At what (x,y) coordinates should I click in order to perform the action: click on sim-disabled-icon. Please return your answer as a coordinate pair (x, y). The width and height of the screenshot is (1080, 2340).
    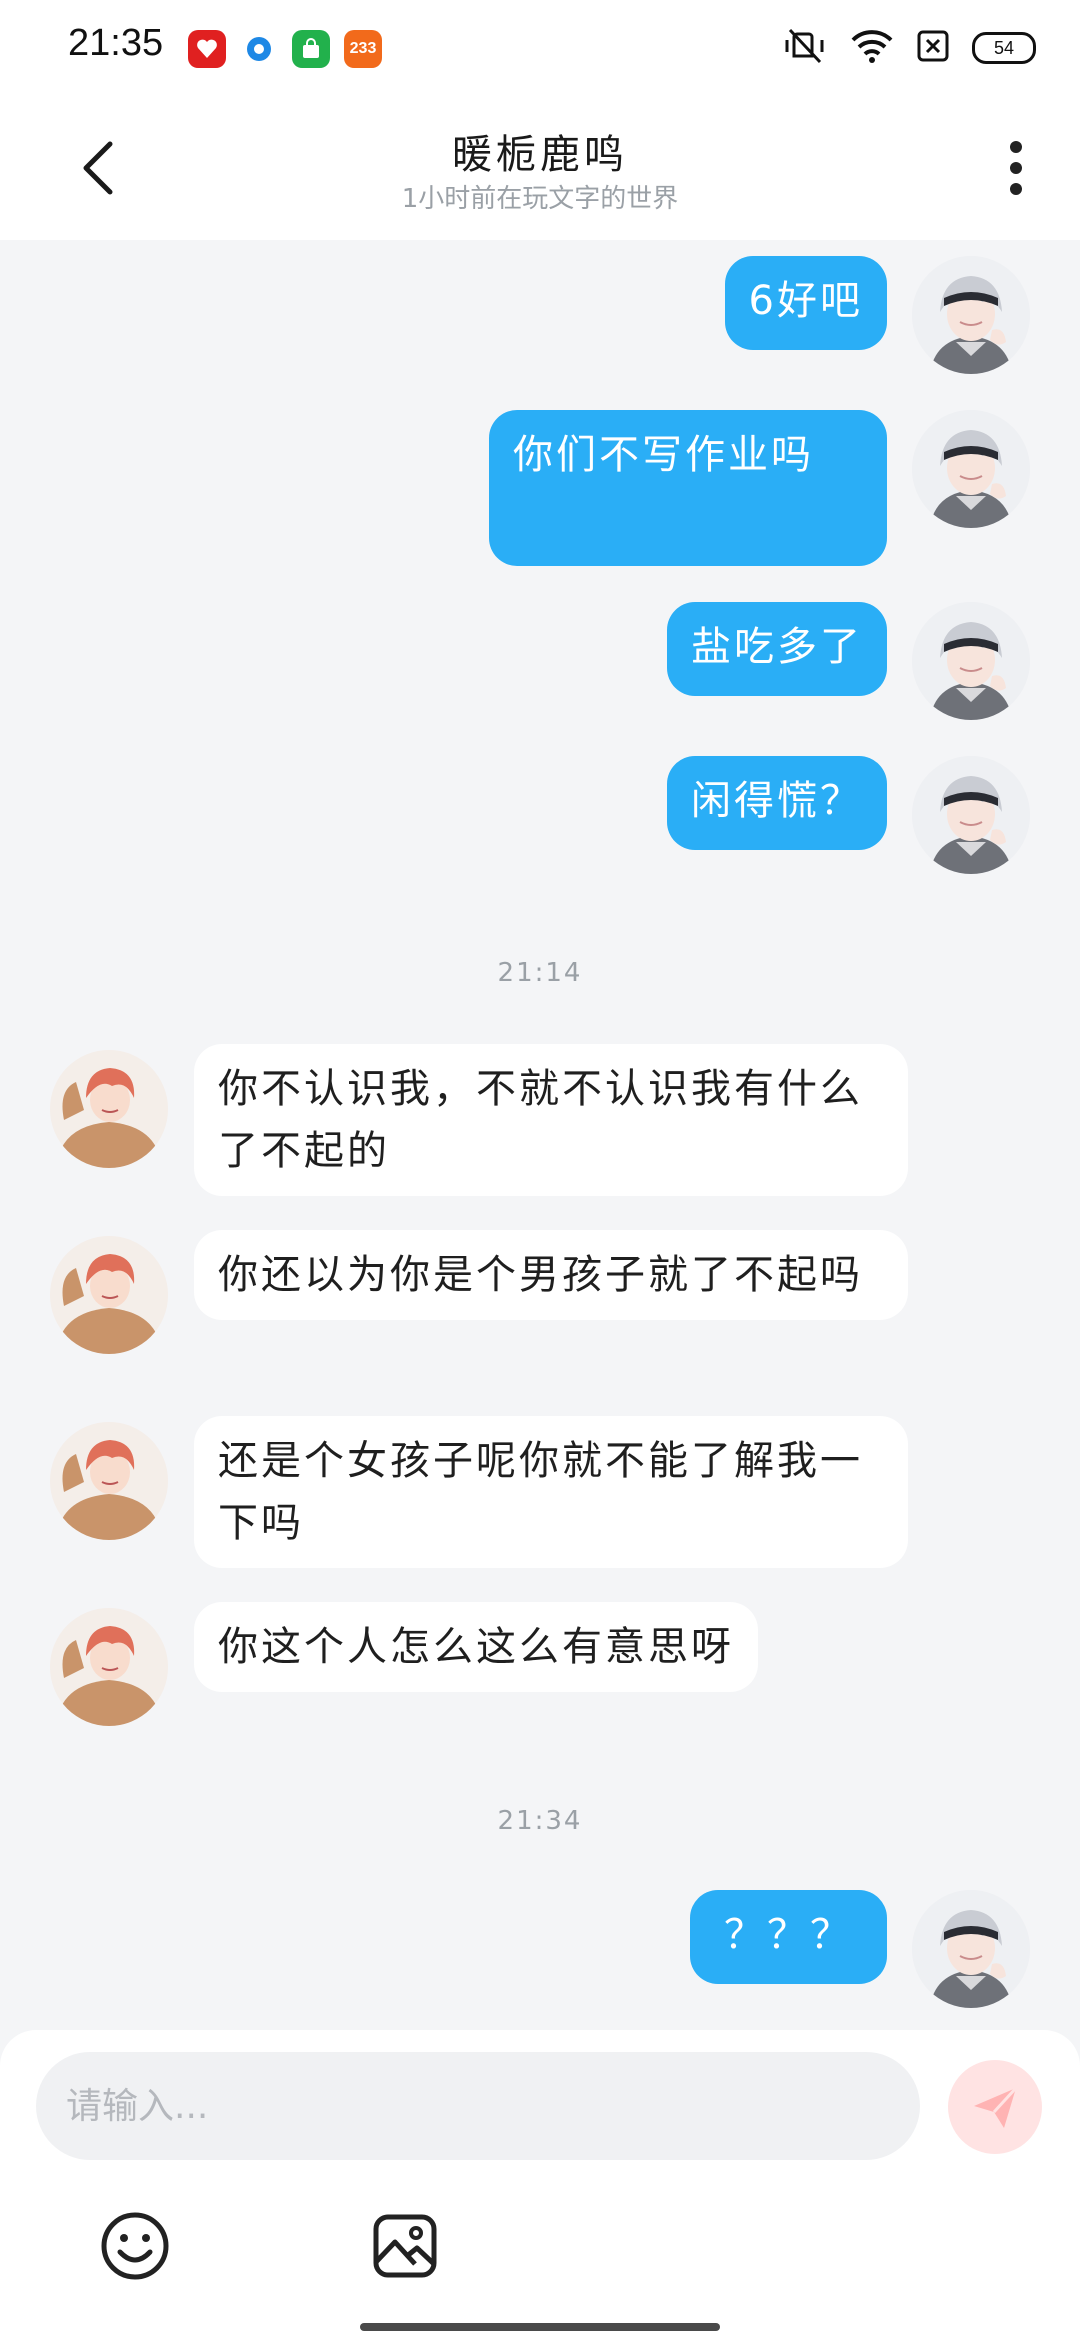
    Looking at the image, I should click on (933, 48).